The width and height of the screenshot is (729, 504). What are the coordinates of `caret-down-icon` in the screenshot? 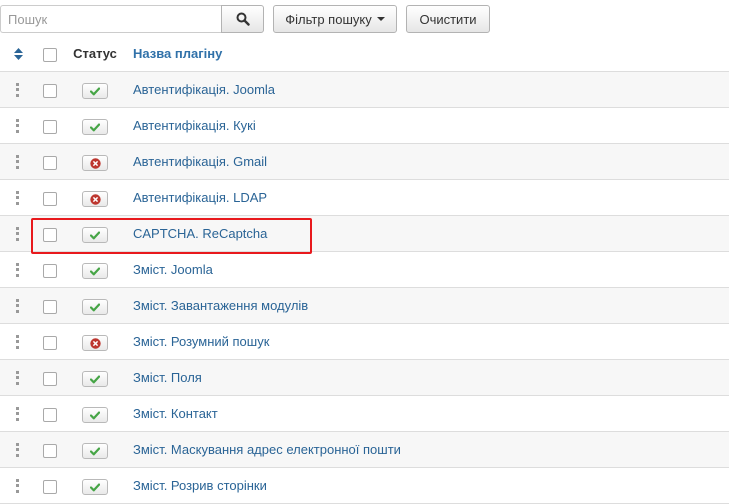 It's located at (380, 19).